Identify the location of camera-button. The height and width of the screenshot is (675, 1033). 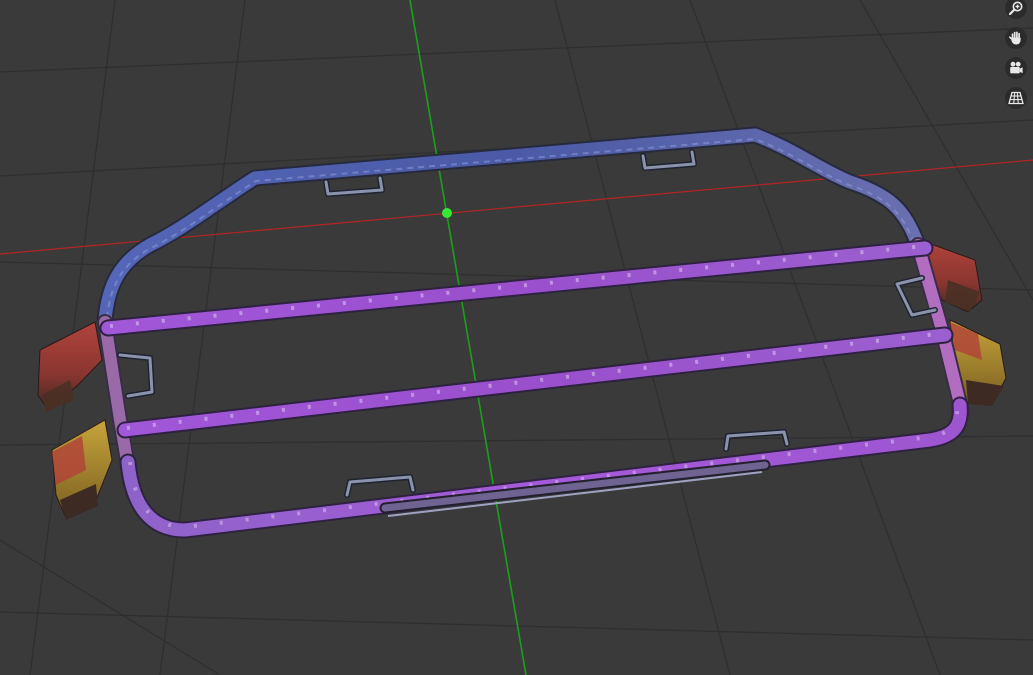
(1016, 68).